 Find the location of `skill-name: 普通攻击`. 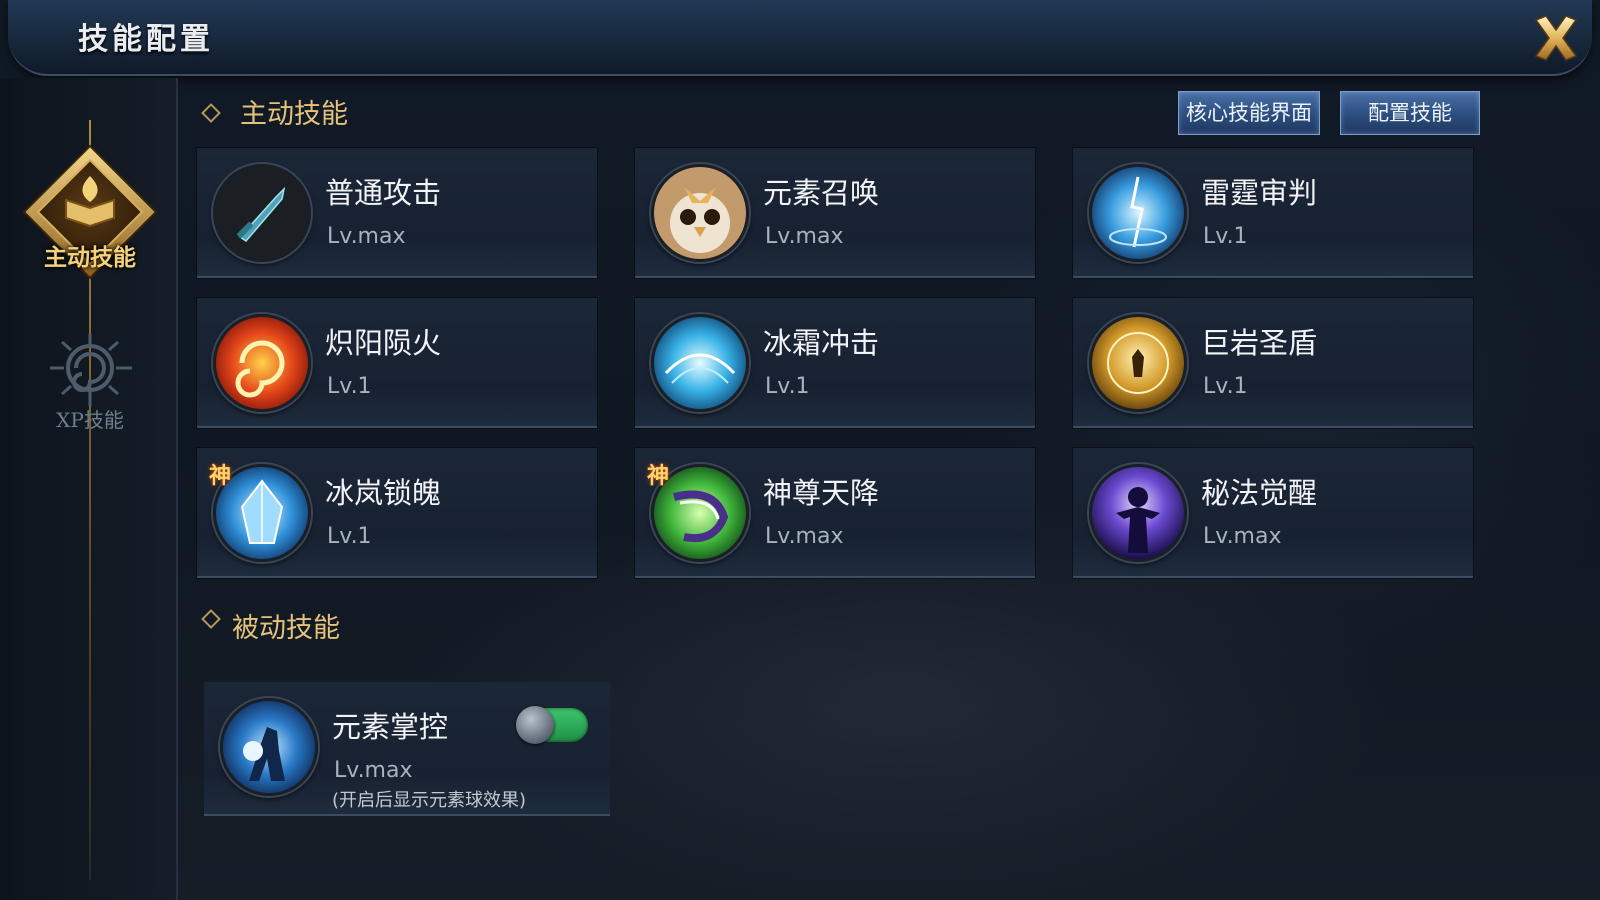

skill-name: 普通攻击 is located at coordinates (383, 193).